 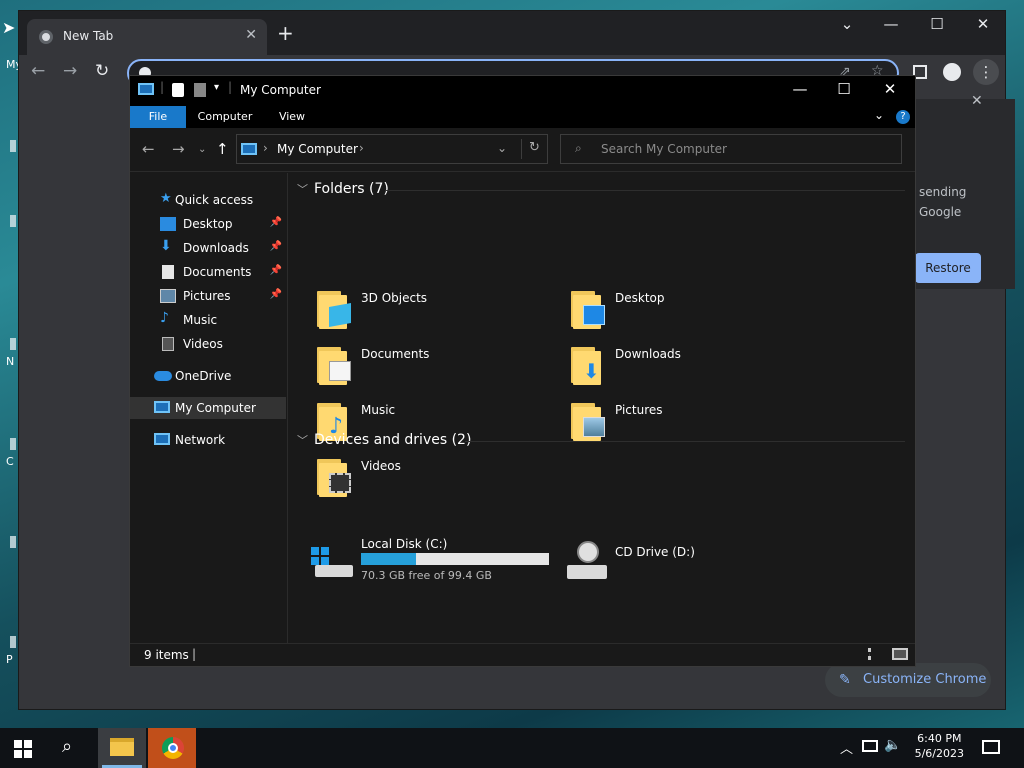 I want to click on details-view-icon, so click(x=876, y=654).